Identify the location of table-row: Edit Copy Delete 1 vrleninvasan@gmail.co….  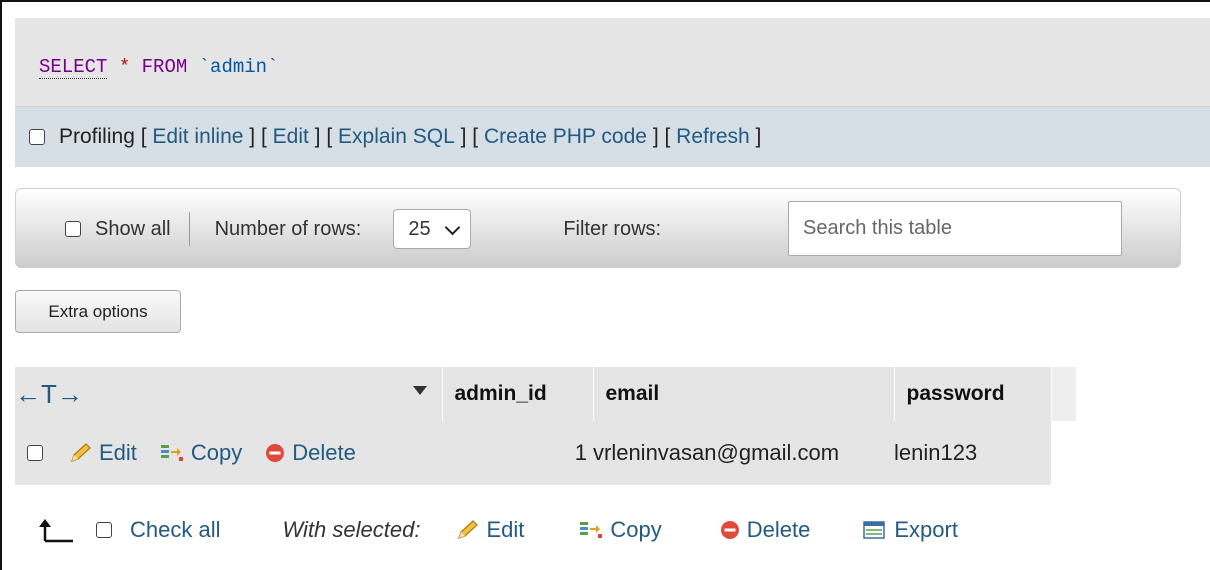
(545, 453).